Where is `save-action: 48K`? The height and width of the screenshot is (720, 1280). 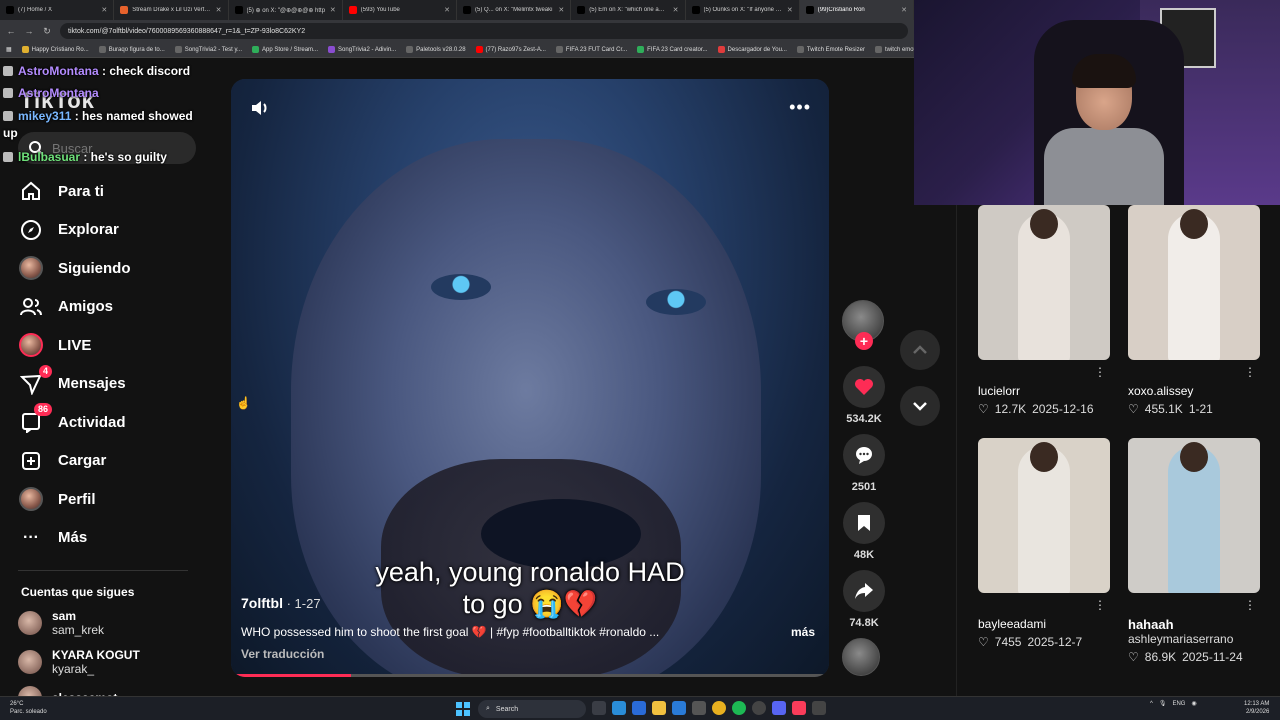
save-action: 48K is located at coordinates (864, 531).